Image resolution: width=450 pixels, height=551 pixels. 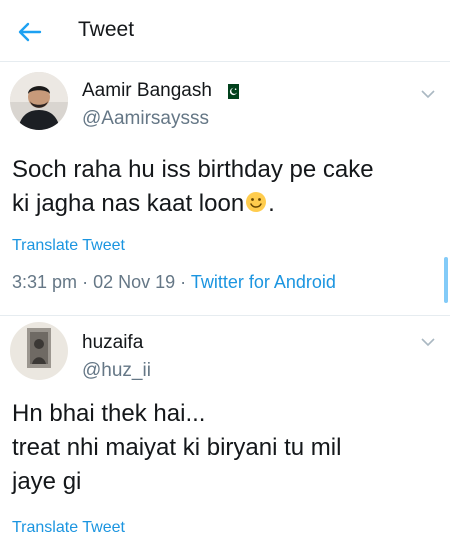 I want to click on page-title: Tweet, so click(x=106, y=29).